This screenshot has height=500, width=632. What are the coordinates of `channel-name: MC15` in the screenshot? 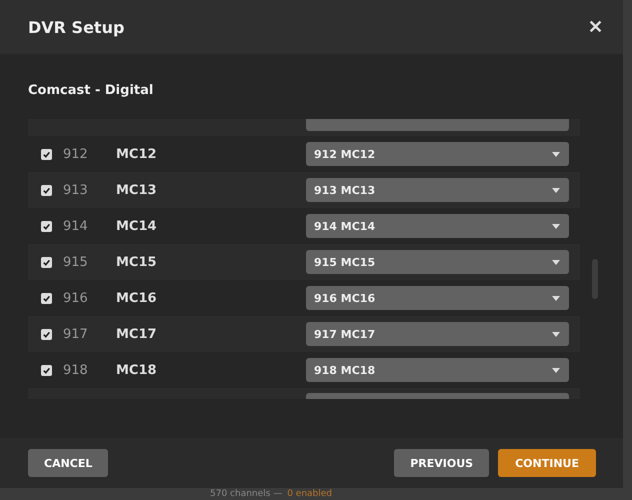 It's located at (137, 262).